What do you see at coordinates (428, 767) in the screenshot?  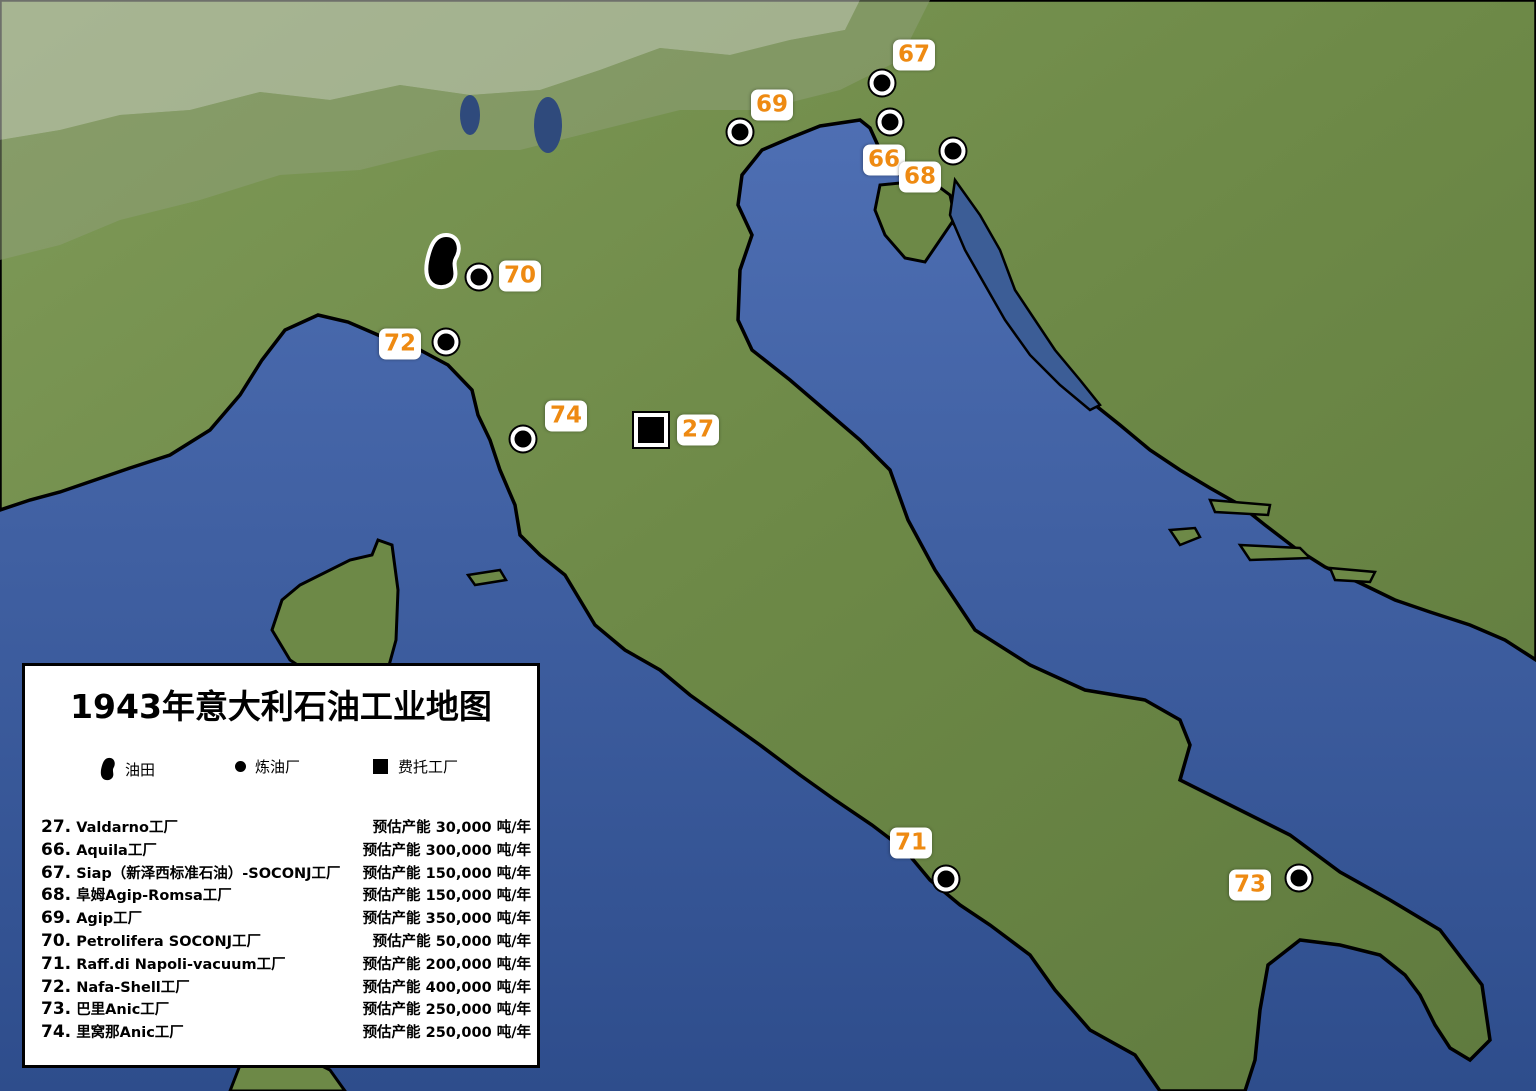 I see `legend-fermentation-label: 费托工厂` at bounding box center [428, 767].